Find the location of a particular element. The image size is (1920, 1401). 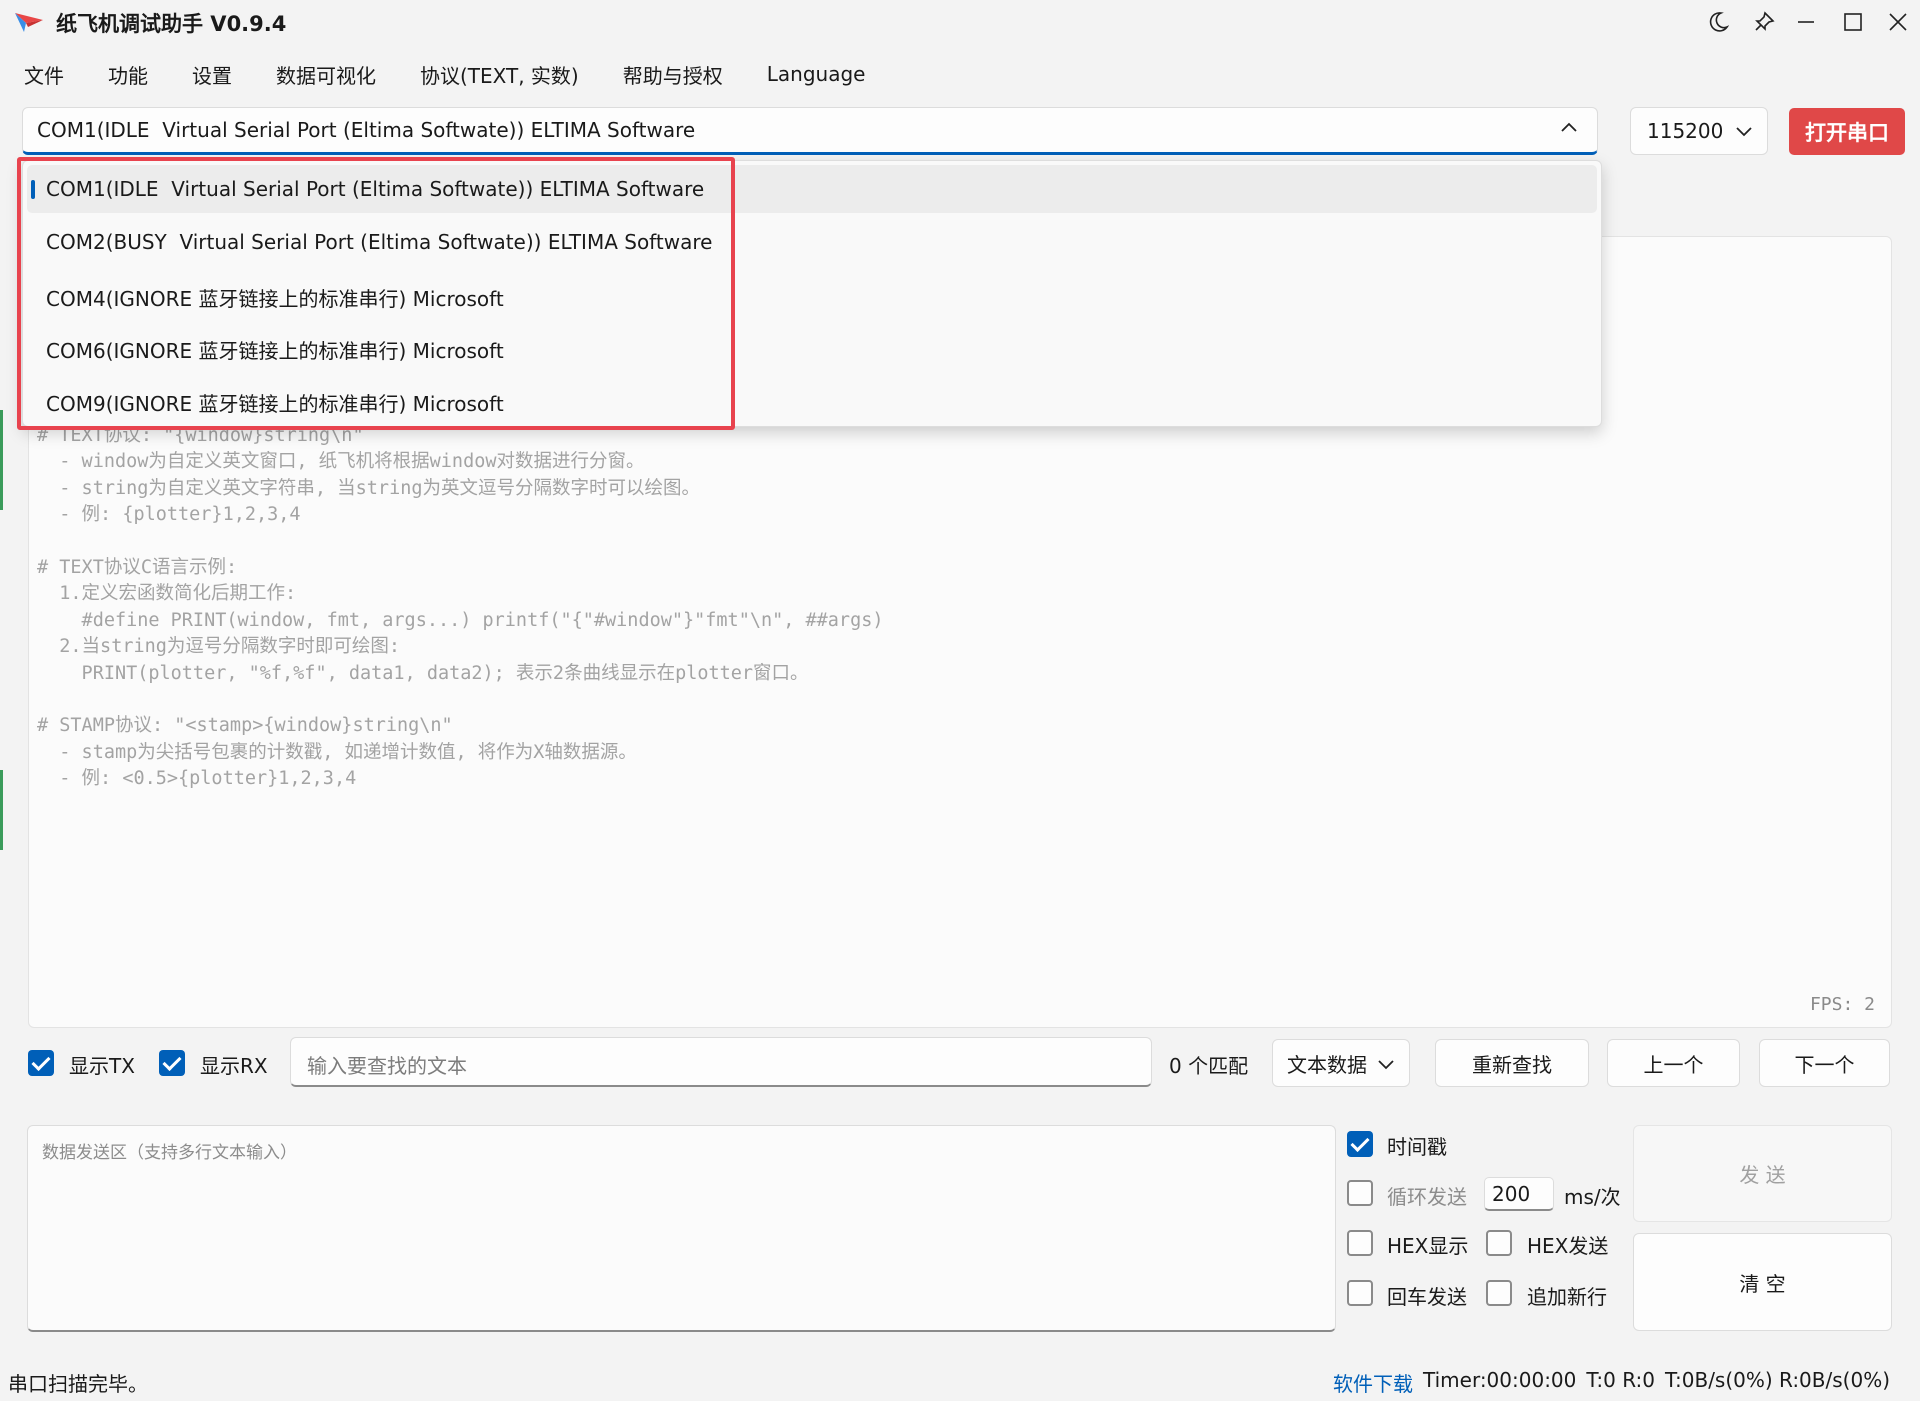

baud-rate-value: 115200 is located at coordinates (1685, 131).